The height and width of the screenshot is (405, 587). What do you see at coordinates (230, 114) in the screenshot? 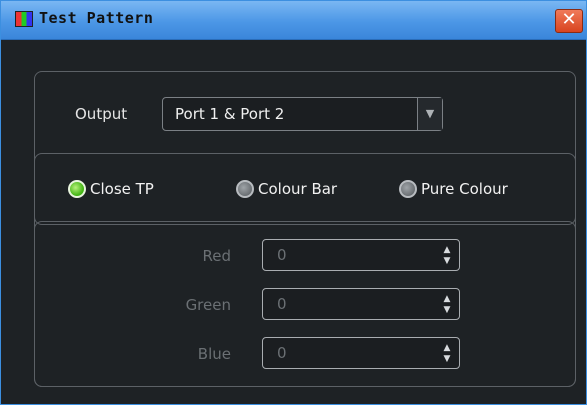
I see `output-selected-value: Port 1 & Port 2` at bounding box center [230, 114].